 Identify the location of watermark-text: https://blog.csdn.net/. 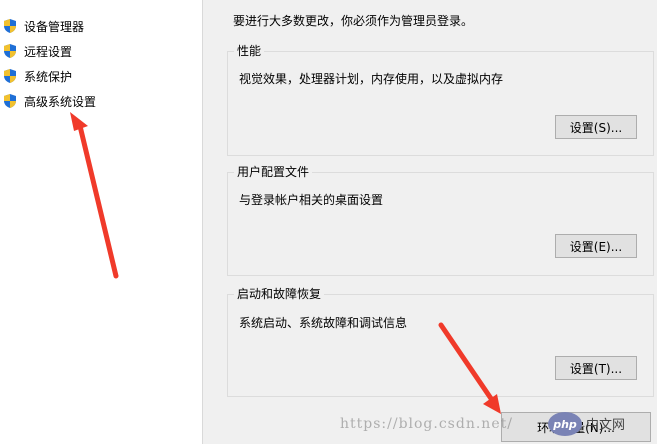
(426, 424).